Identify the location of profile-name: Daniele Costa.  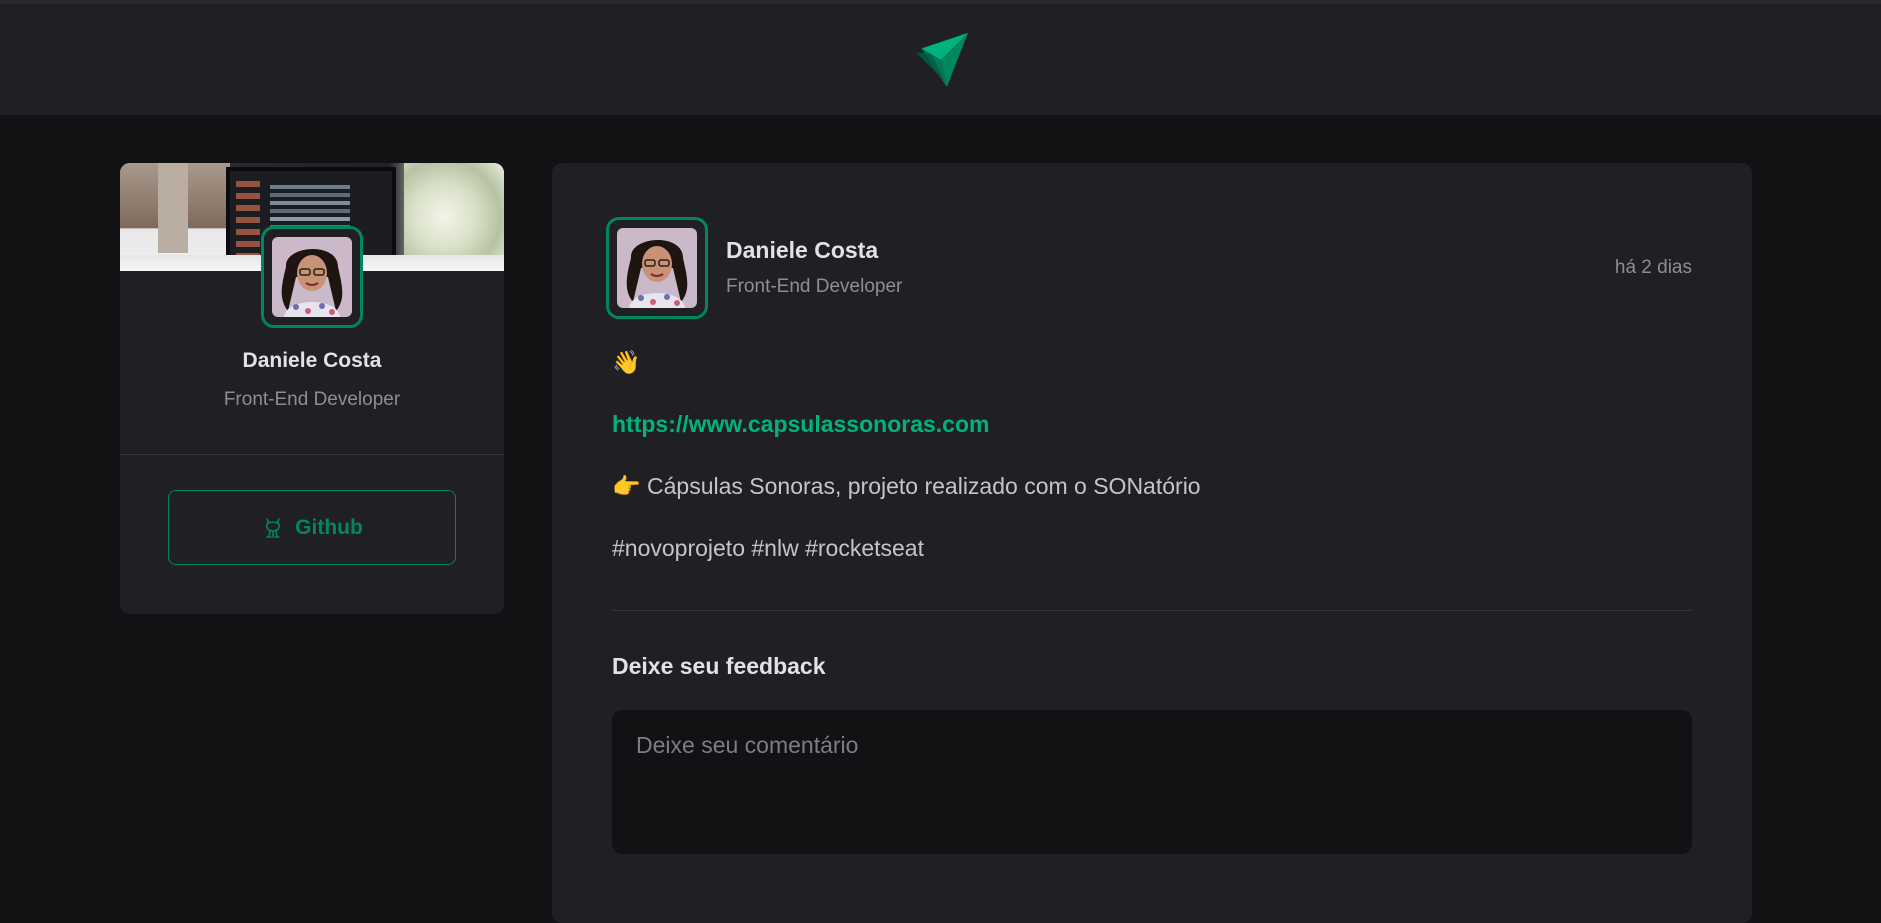
(312, 360).